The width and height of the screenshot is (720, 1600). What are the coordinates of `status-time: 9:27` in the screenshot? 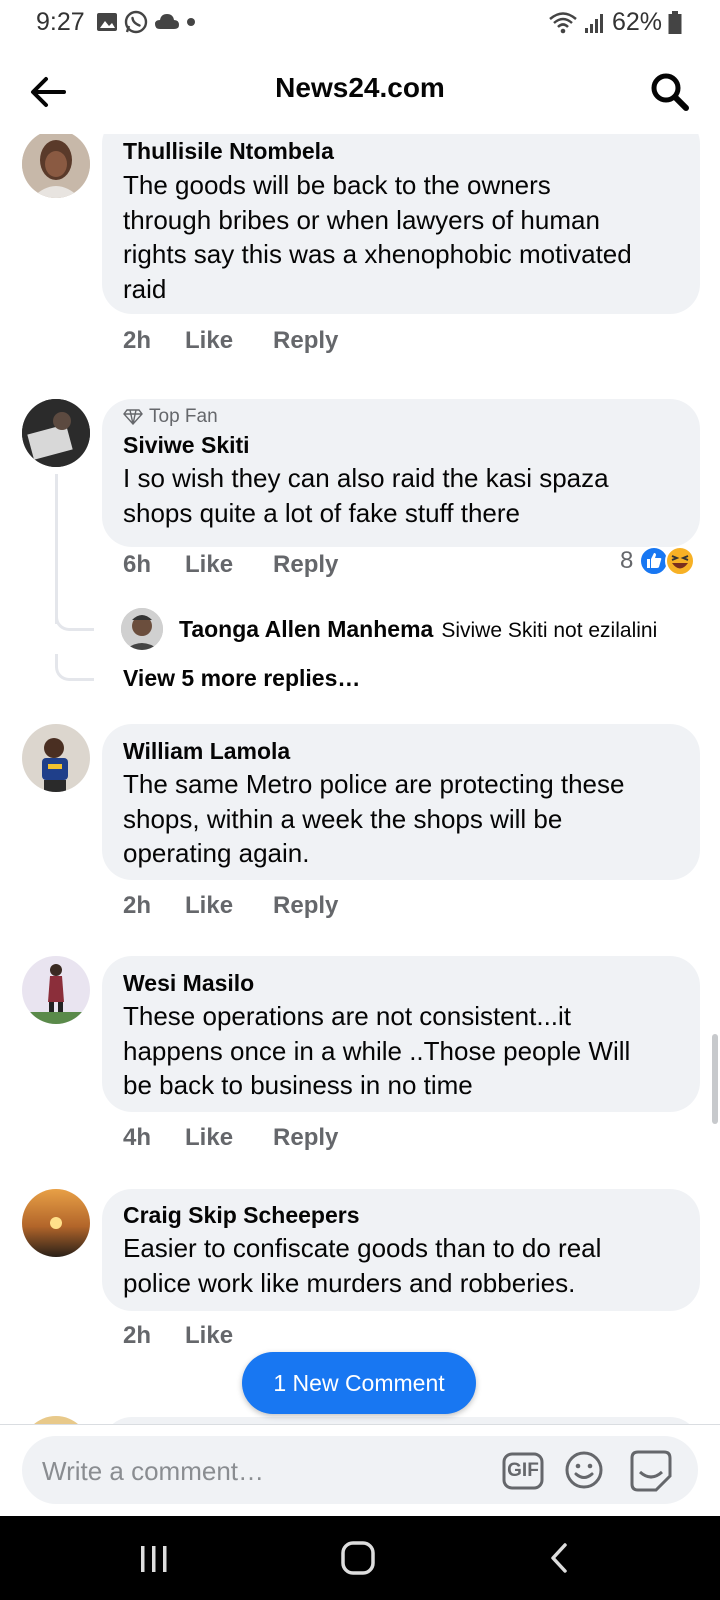 It's located at (60, 22).